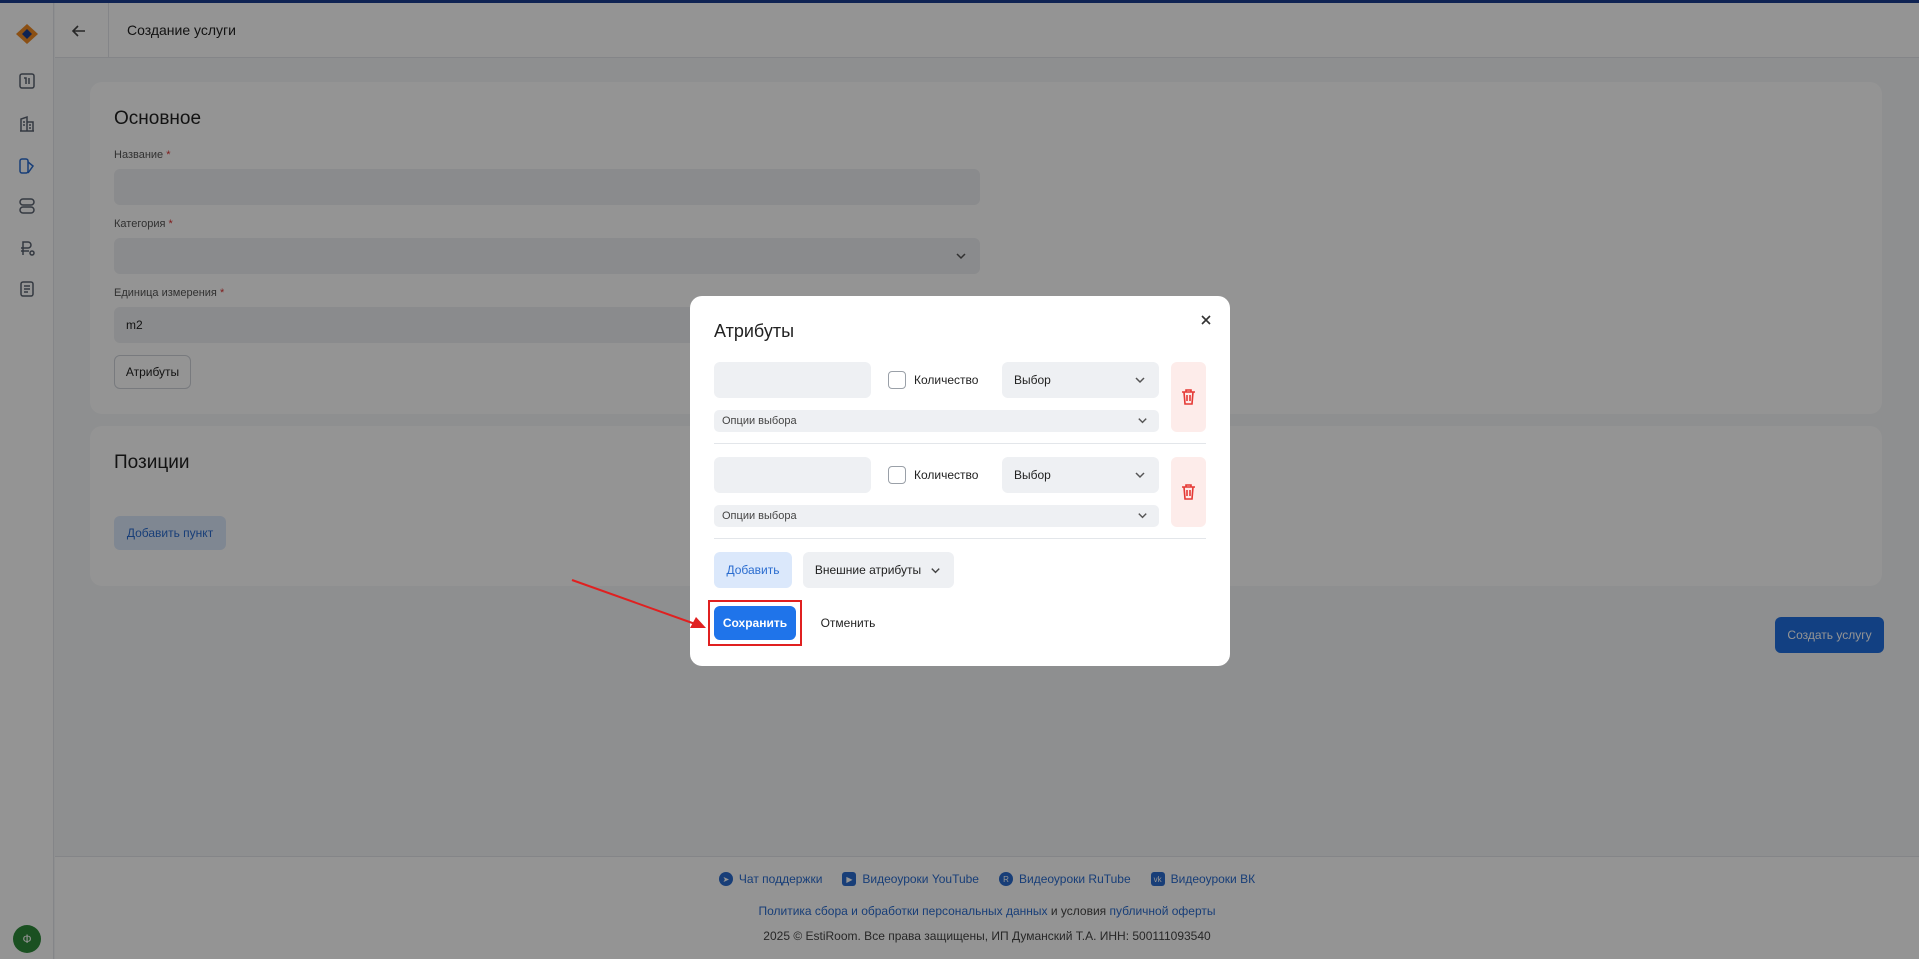 The image size is (1919, 959). Describe the element at coordinates (638, 603) in the screenshot. I see `annotation-arrow` at that location.